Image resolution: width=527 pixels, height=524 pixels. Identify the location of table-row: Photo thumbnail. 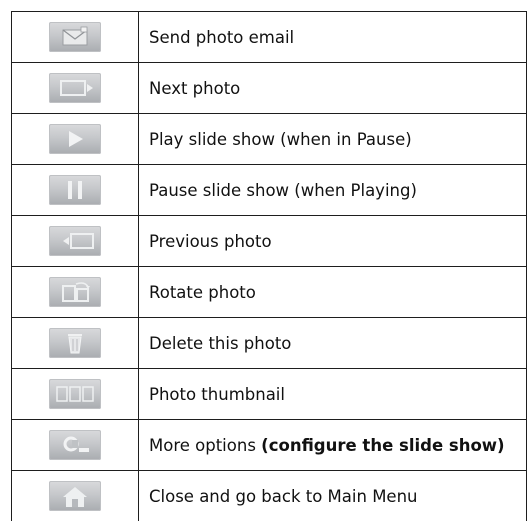
(269, 394).